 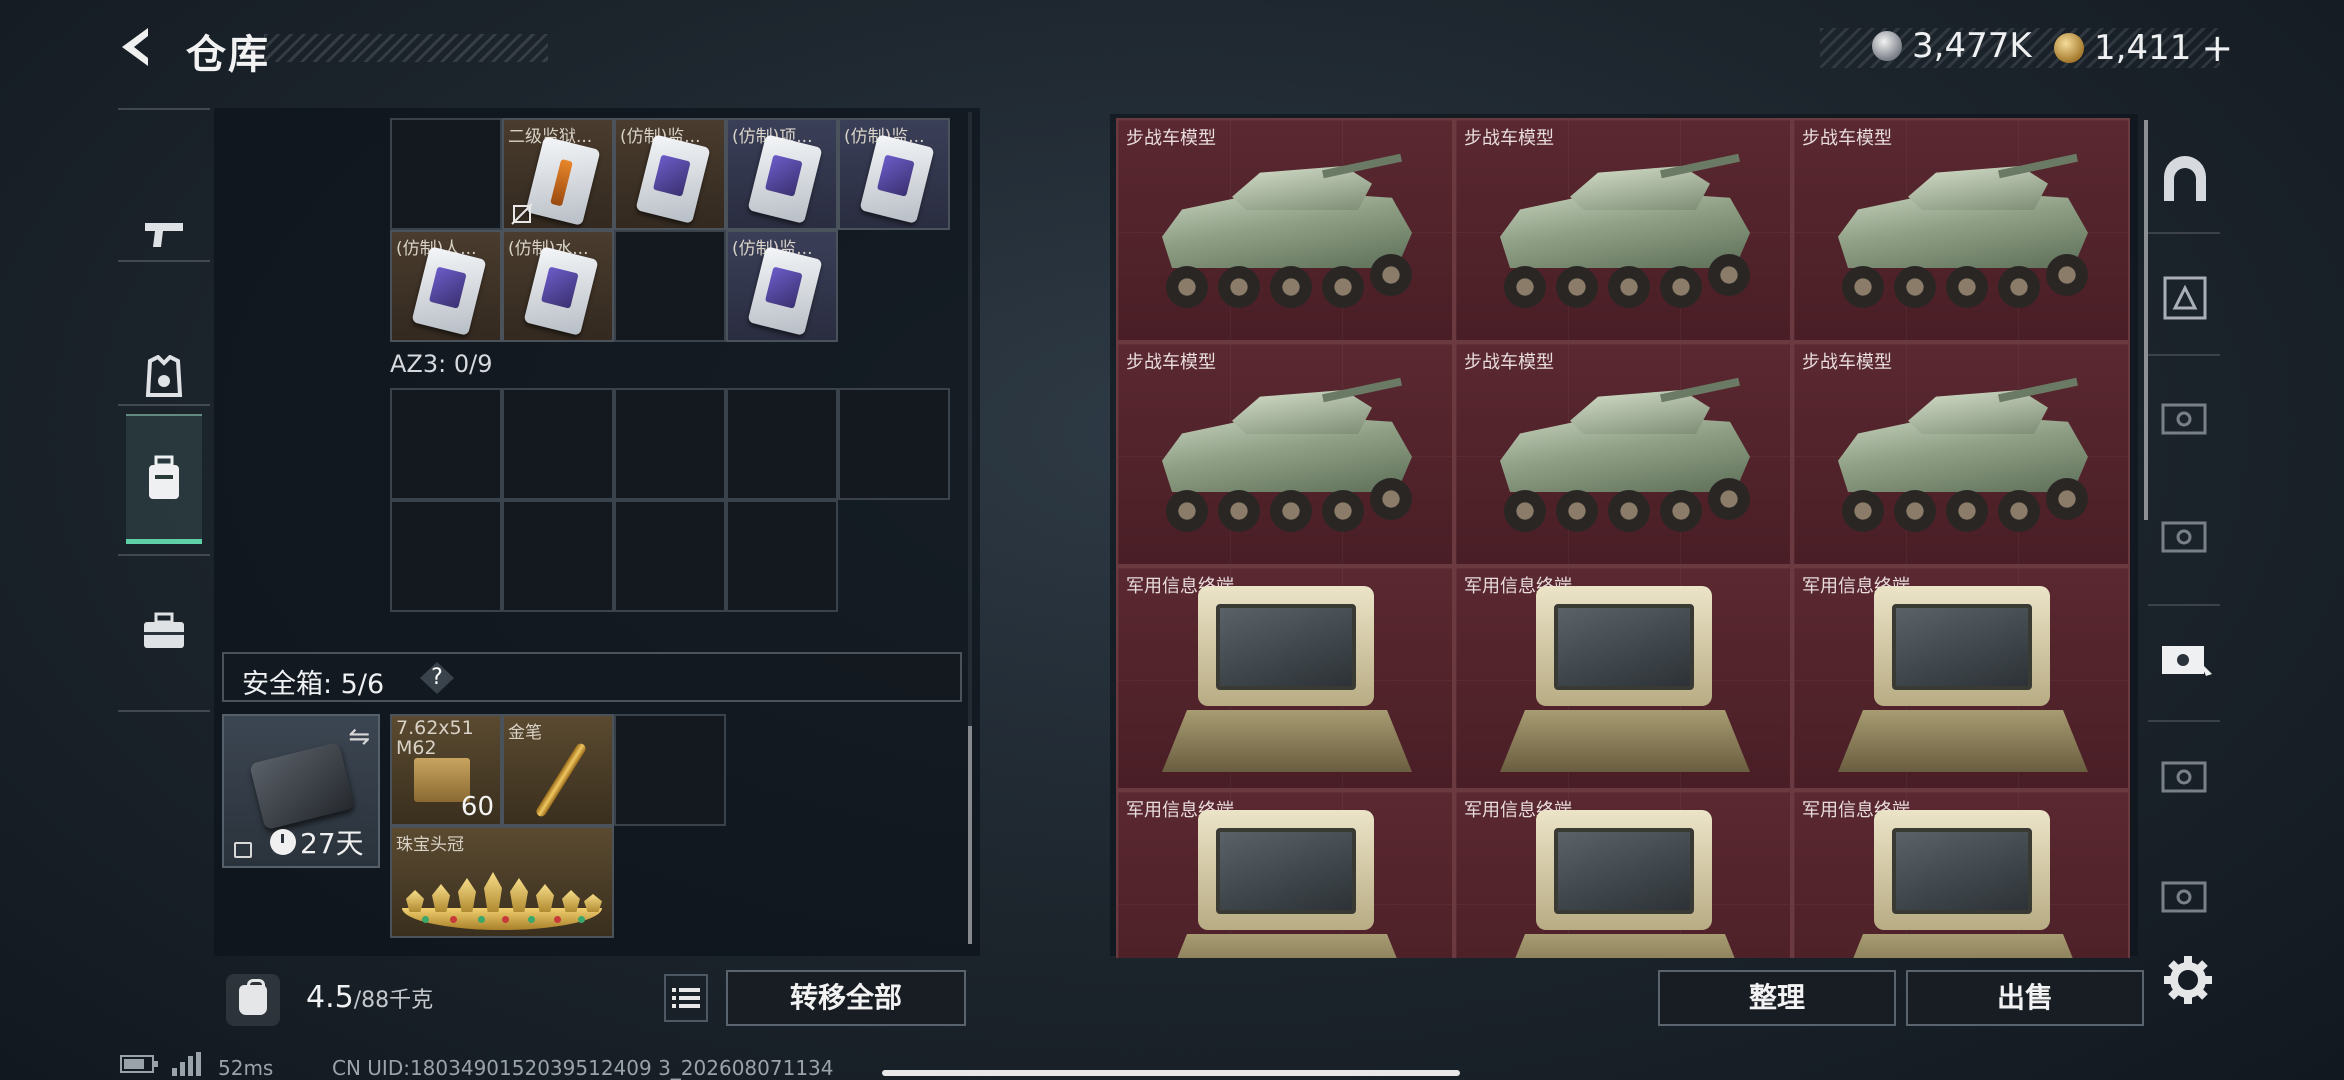 I want to click on nav-tab-backpack, so click(x=164, y=479).